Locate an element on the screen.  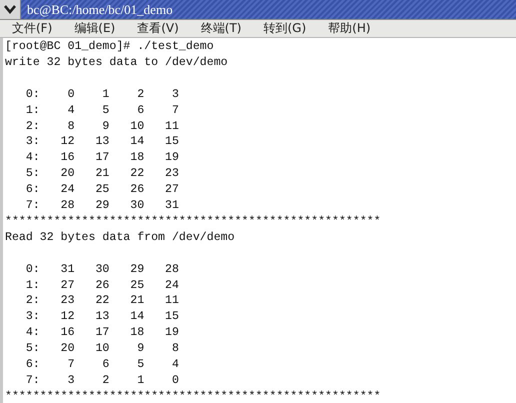
table-row-text: 5: 20 21 22 23 is located at coordinates (101, 174).